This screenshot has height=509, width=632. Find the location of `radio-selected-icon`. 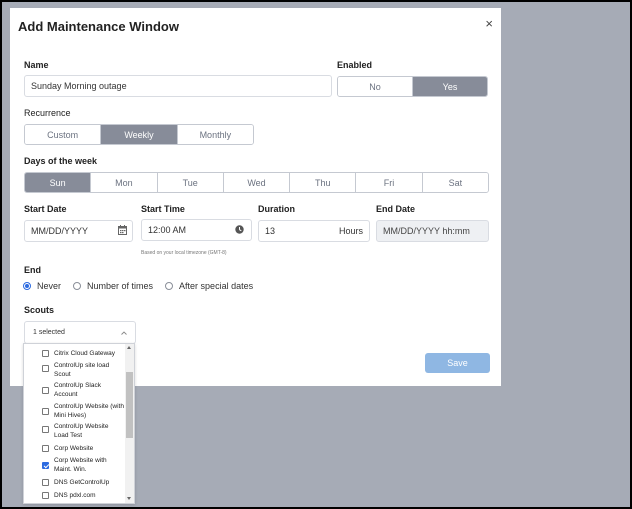

radio-selected-icon is located at coordinates (27, 286).